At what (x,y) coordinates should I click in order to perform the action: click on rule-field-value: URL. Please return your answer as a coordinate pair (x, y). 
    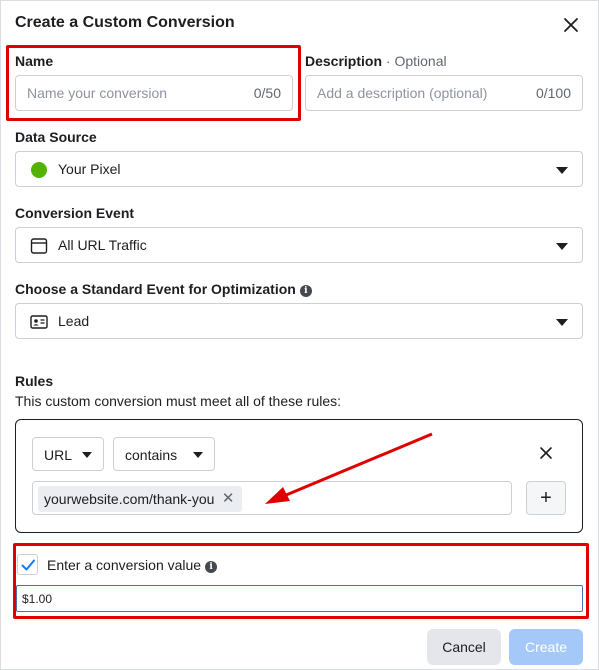
    Looking at the image, I should click on (58, 455).